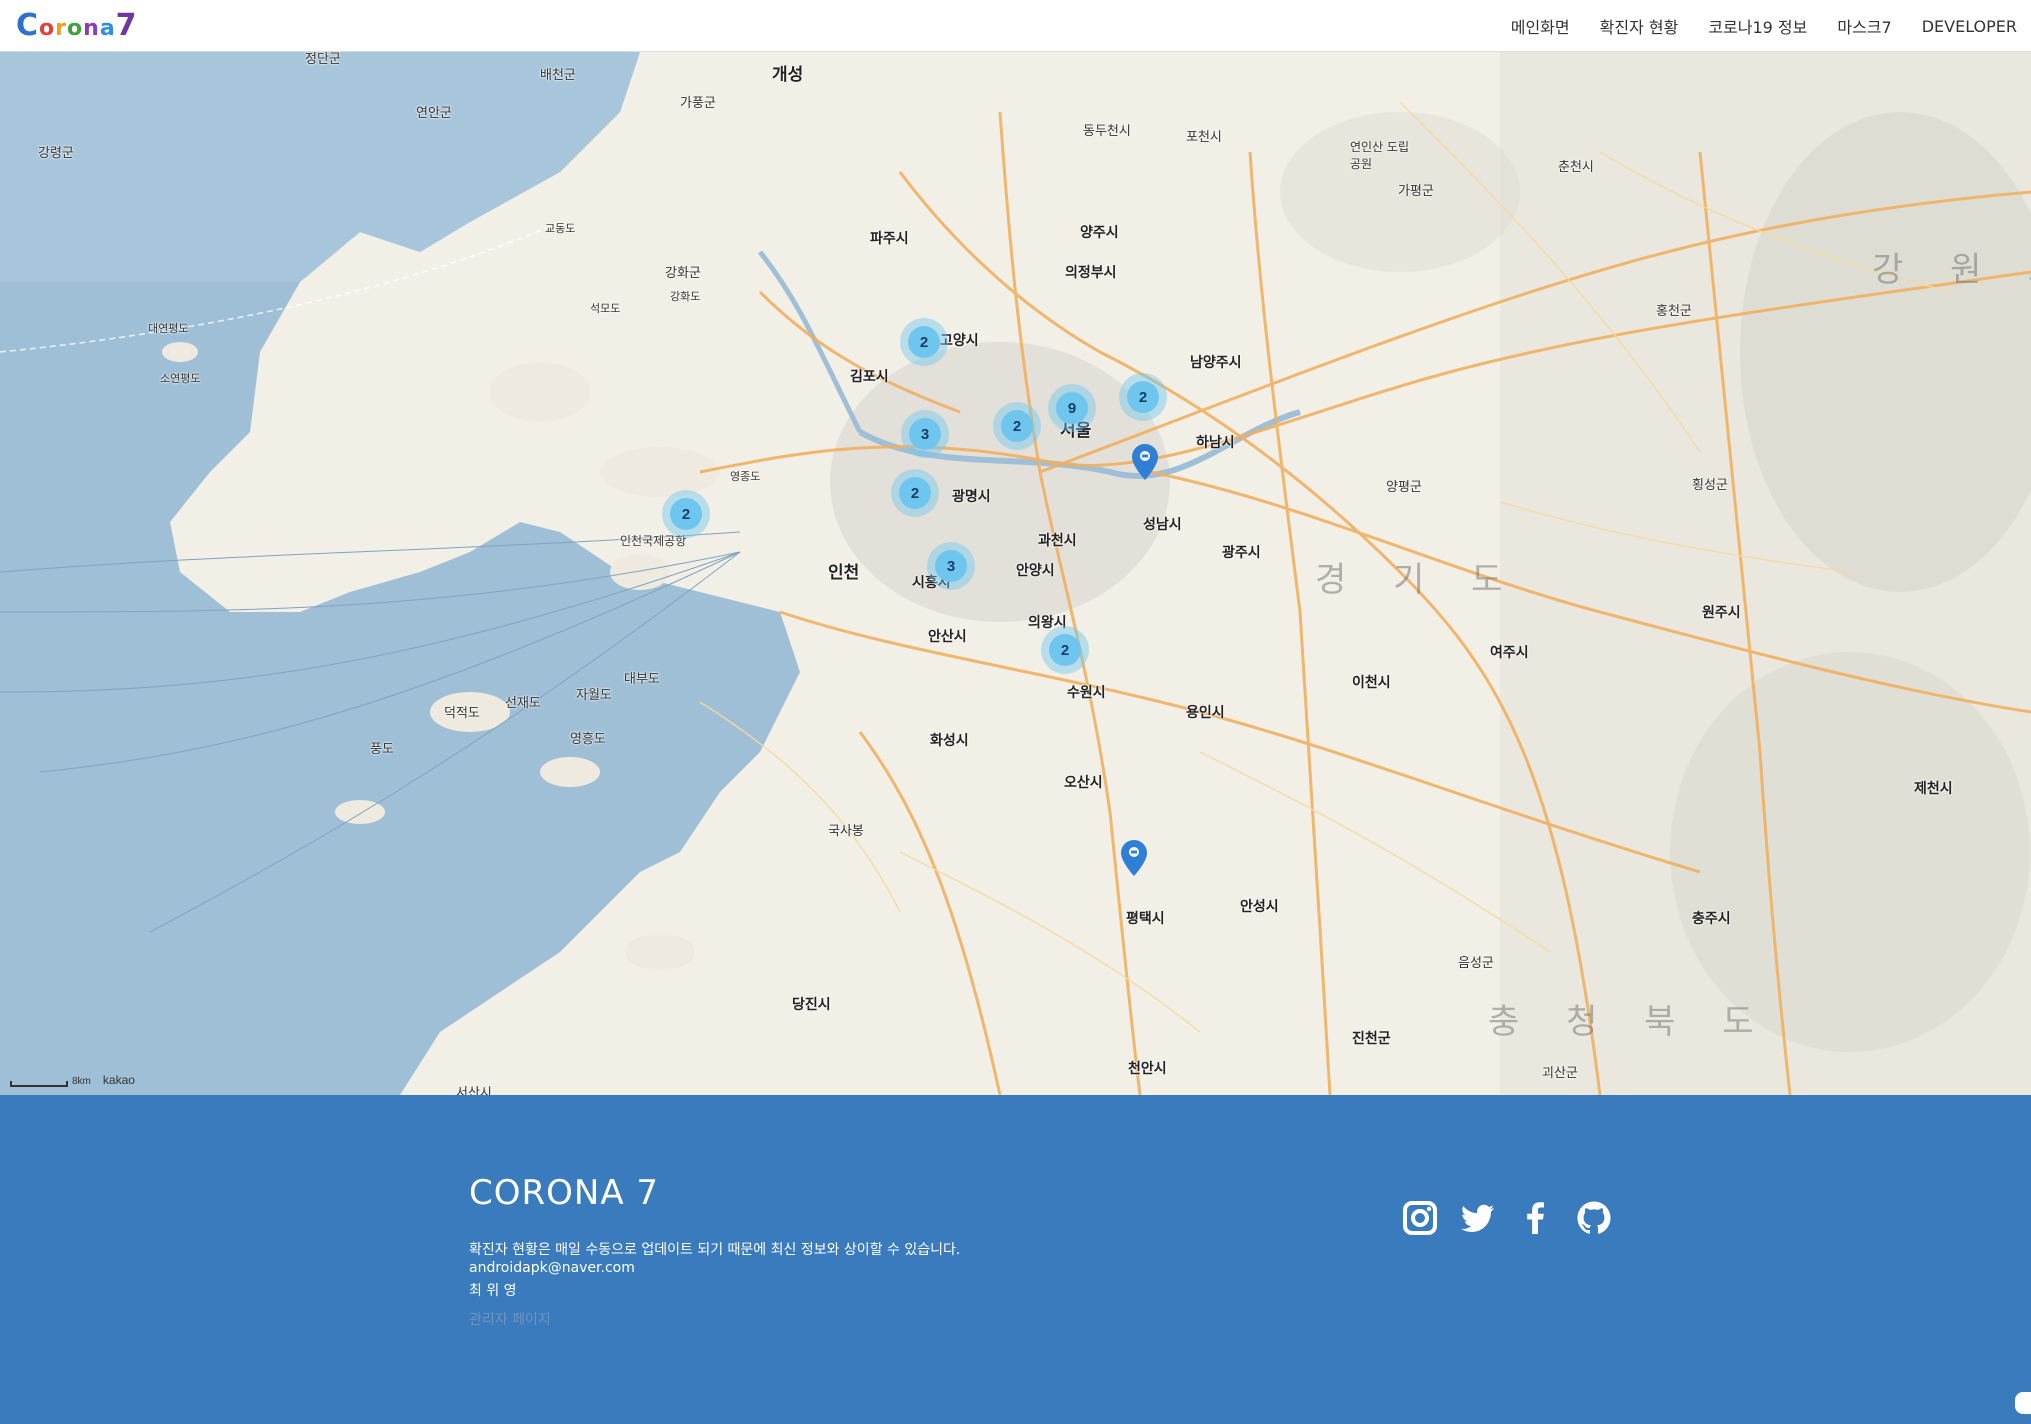  I want to click on footer-title: CORONA 7, so click(564, 1193).